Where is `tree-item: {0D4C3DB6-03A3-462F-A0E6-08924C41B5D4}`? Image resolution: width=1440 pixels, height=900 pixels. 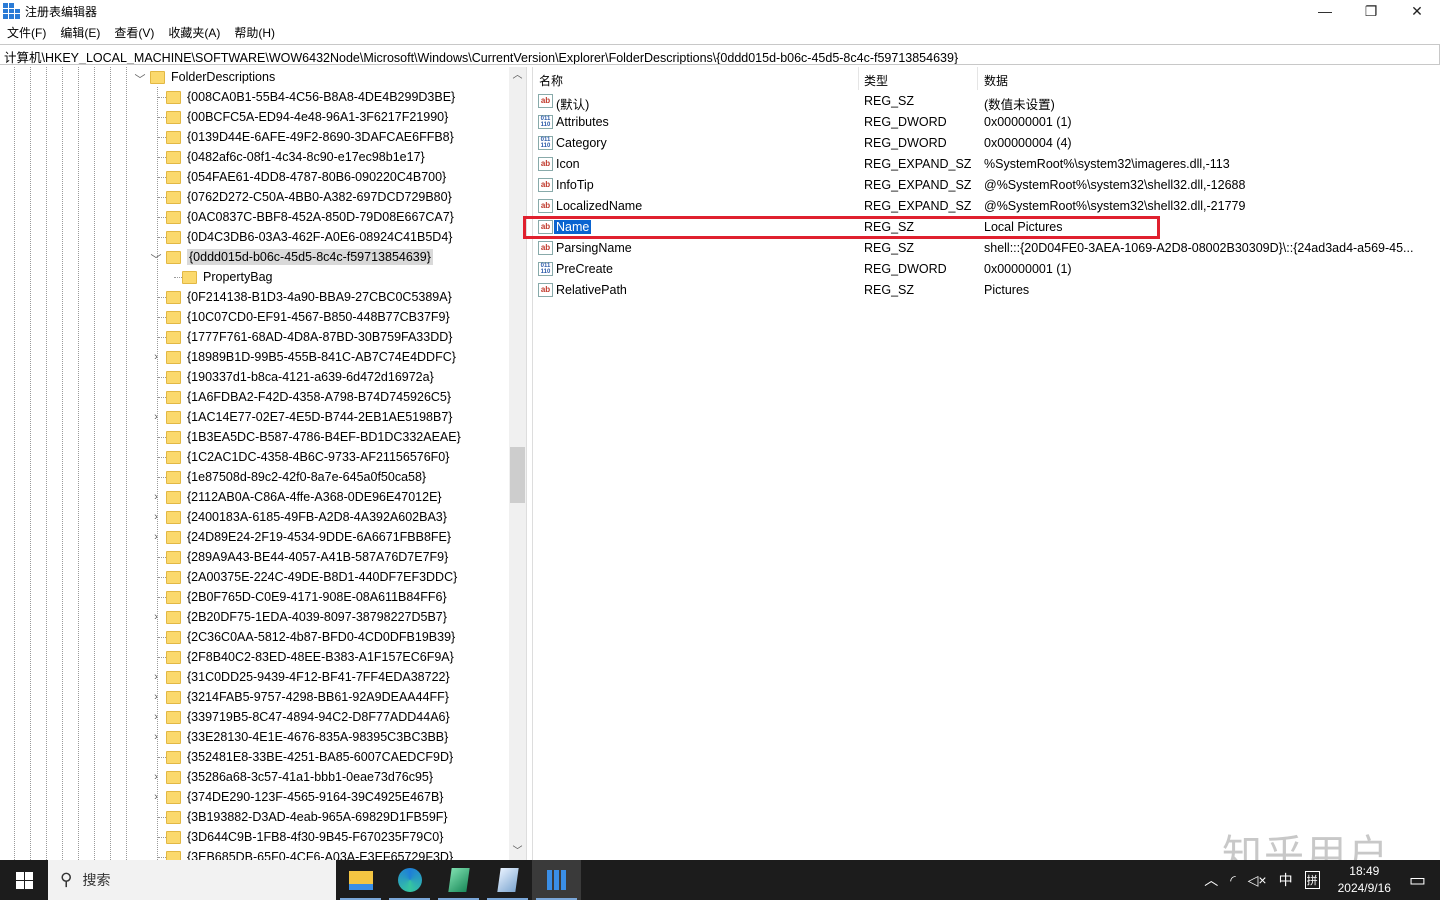 tree-item: {0D4C3DB6-03A3-462F-A0E6-08924C41B5D4} is located at coordinates (309, 237).